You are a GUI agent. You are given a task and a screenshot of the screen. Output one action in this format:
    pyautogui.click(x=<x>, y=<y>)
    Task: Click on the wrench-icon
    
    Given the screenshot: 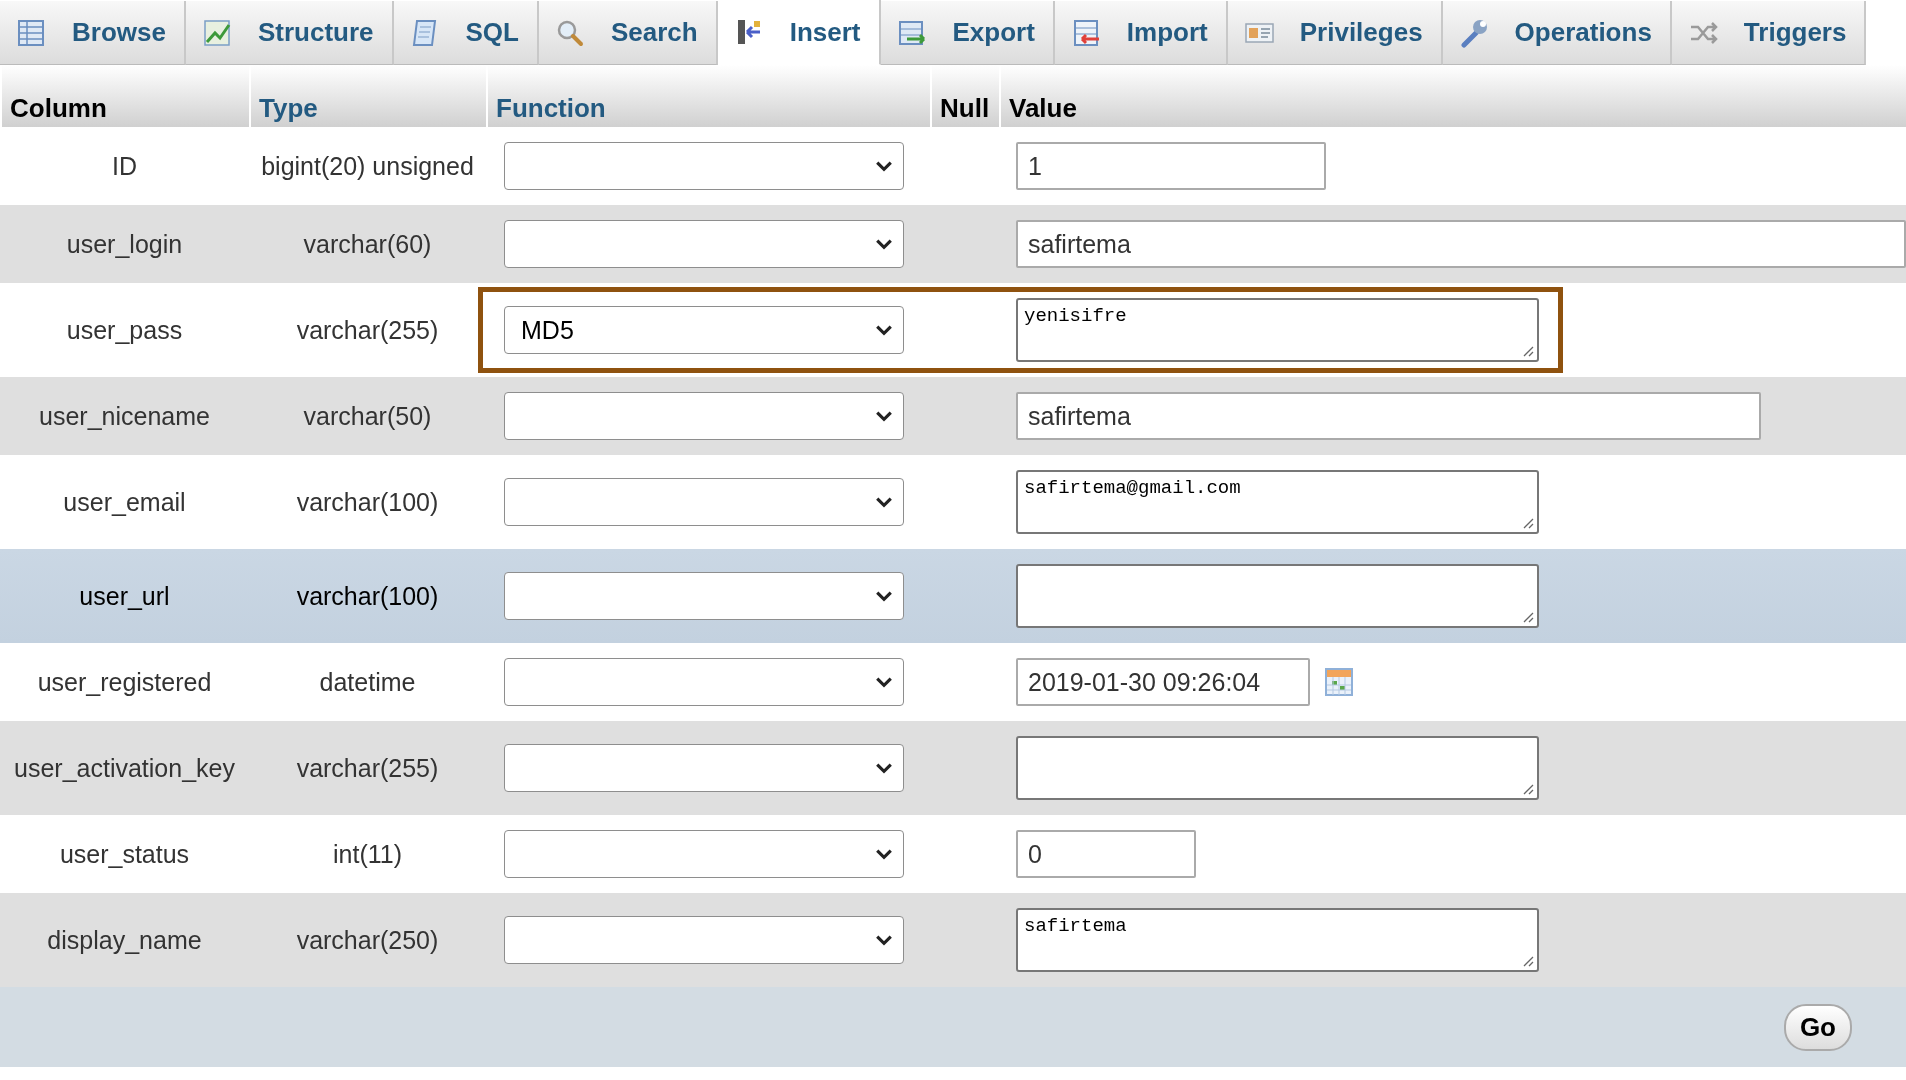 What is the action you would take?
    pyautogui.click(x=1473, y=32)
    